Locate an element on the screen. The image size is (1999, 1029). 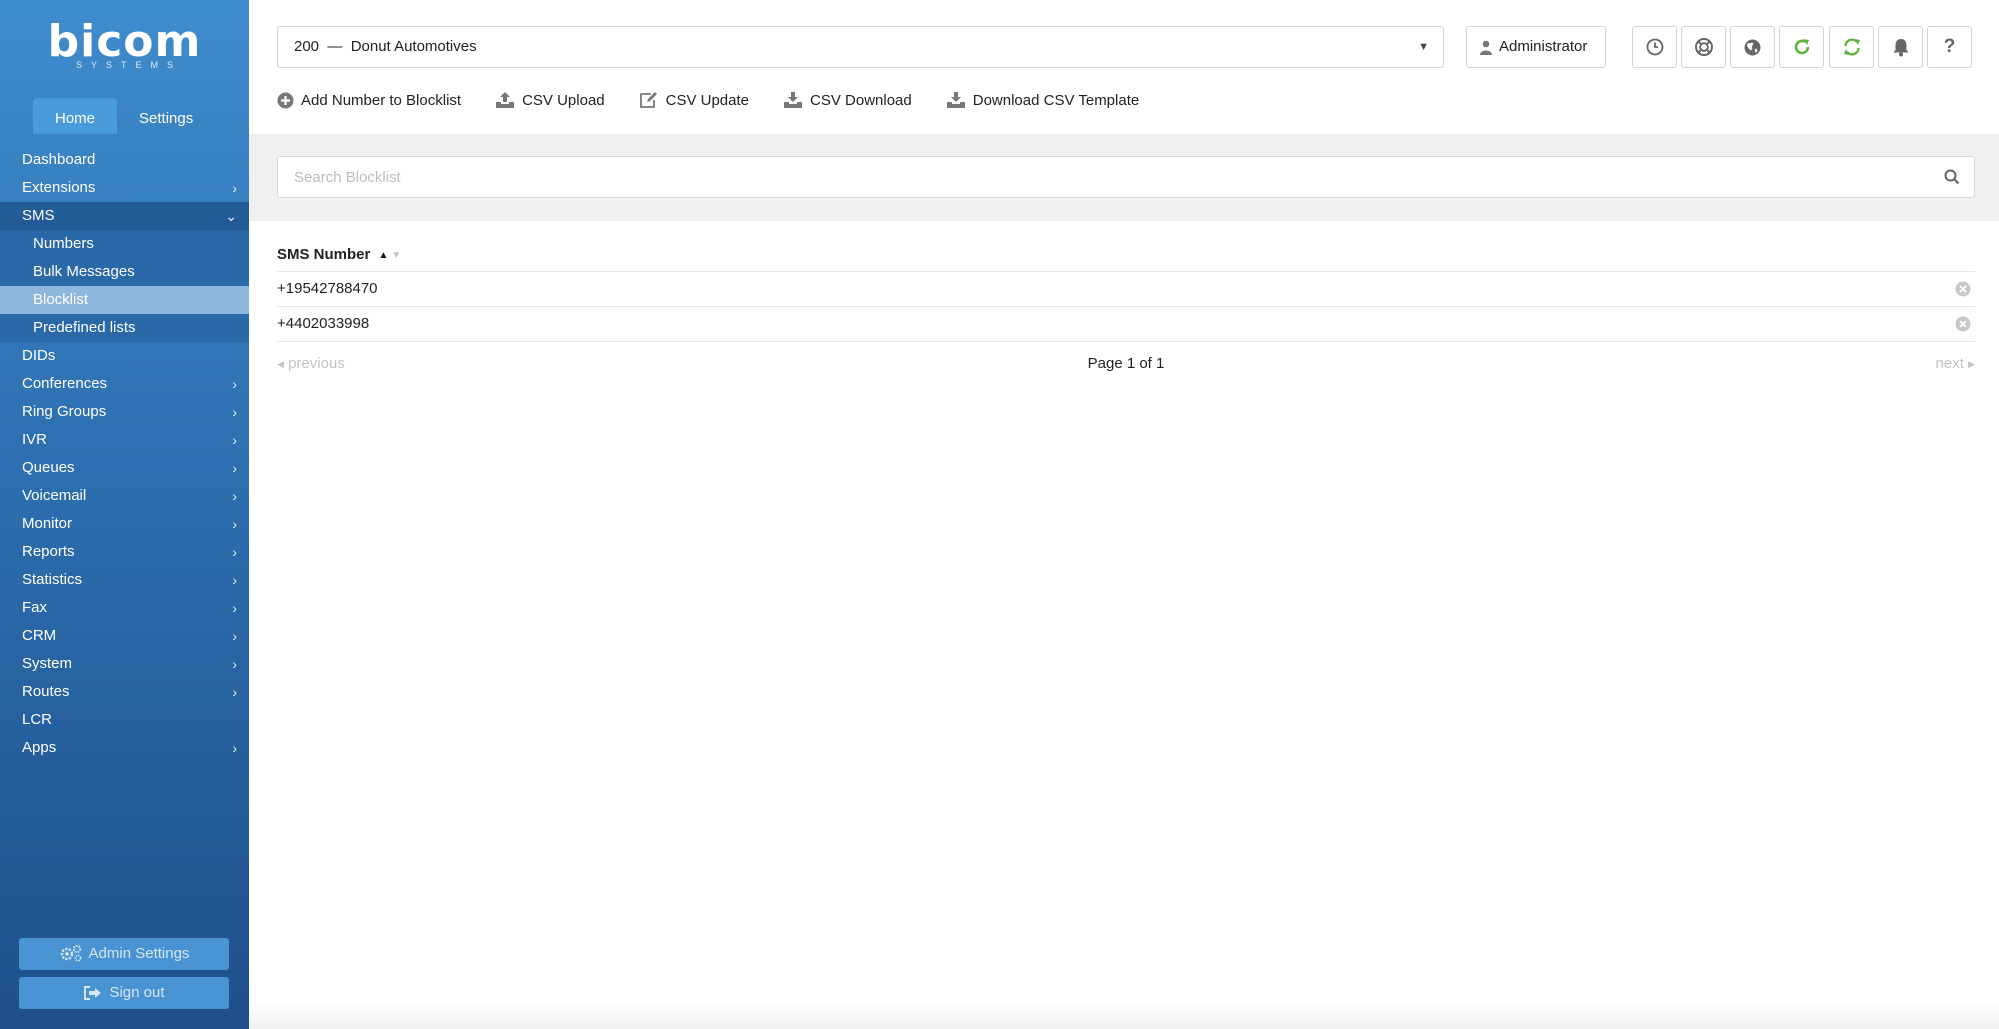
sms-number-cell: +19542788470 is located at coordinates (327, 288).